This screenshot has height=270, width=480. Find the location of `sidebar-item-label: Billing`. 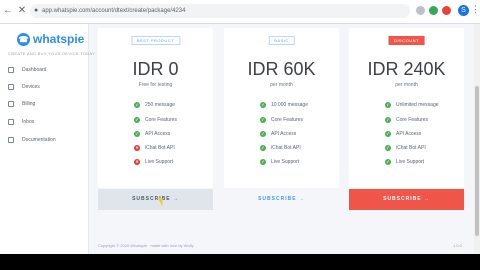

sidebar-item-label: Billing is located at coordinates (29, 104).